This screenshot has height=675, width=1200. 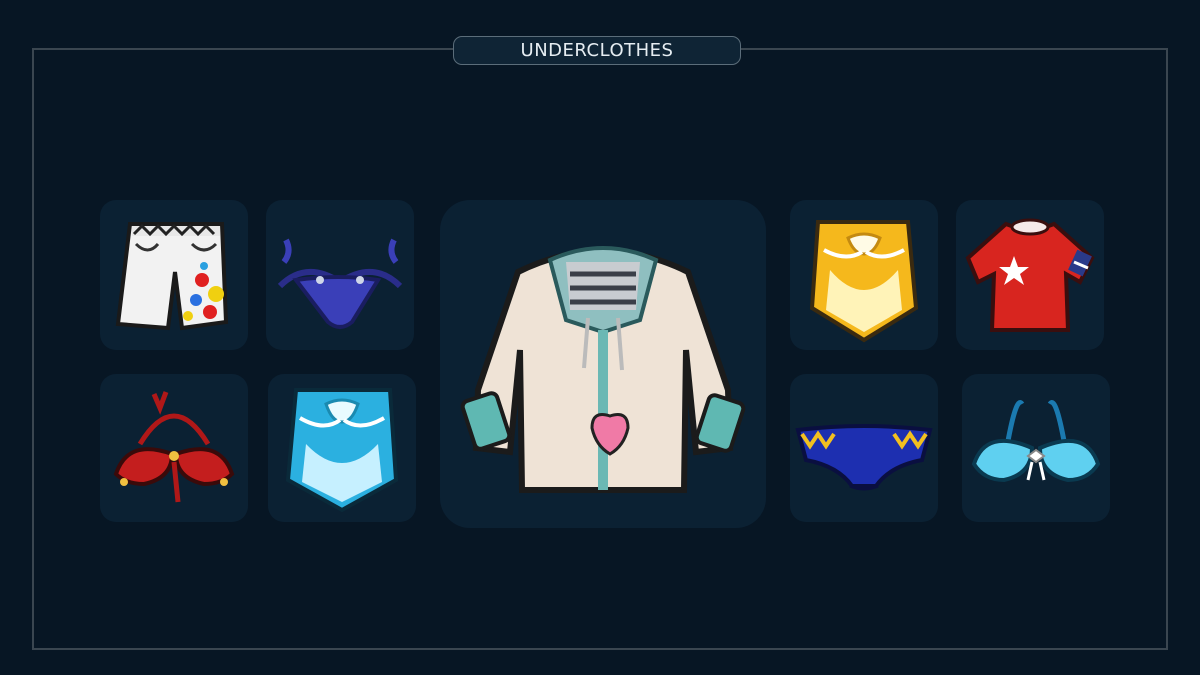 I want to click on hoodie-jacket-icon, so click(x=603, y=369).